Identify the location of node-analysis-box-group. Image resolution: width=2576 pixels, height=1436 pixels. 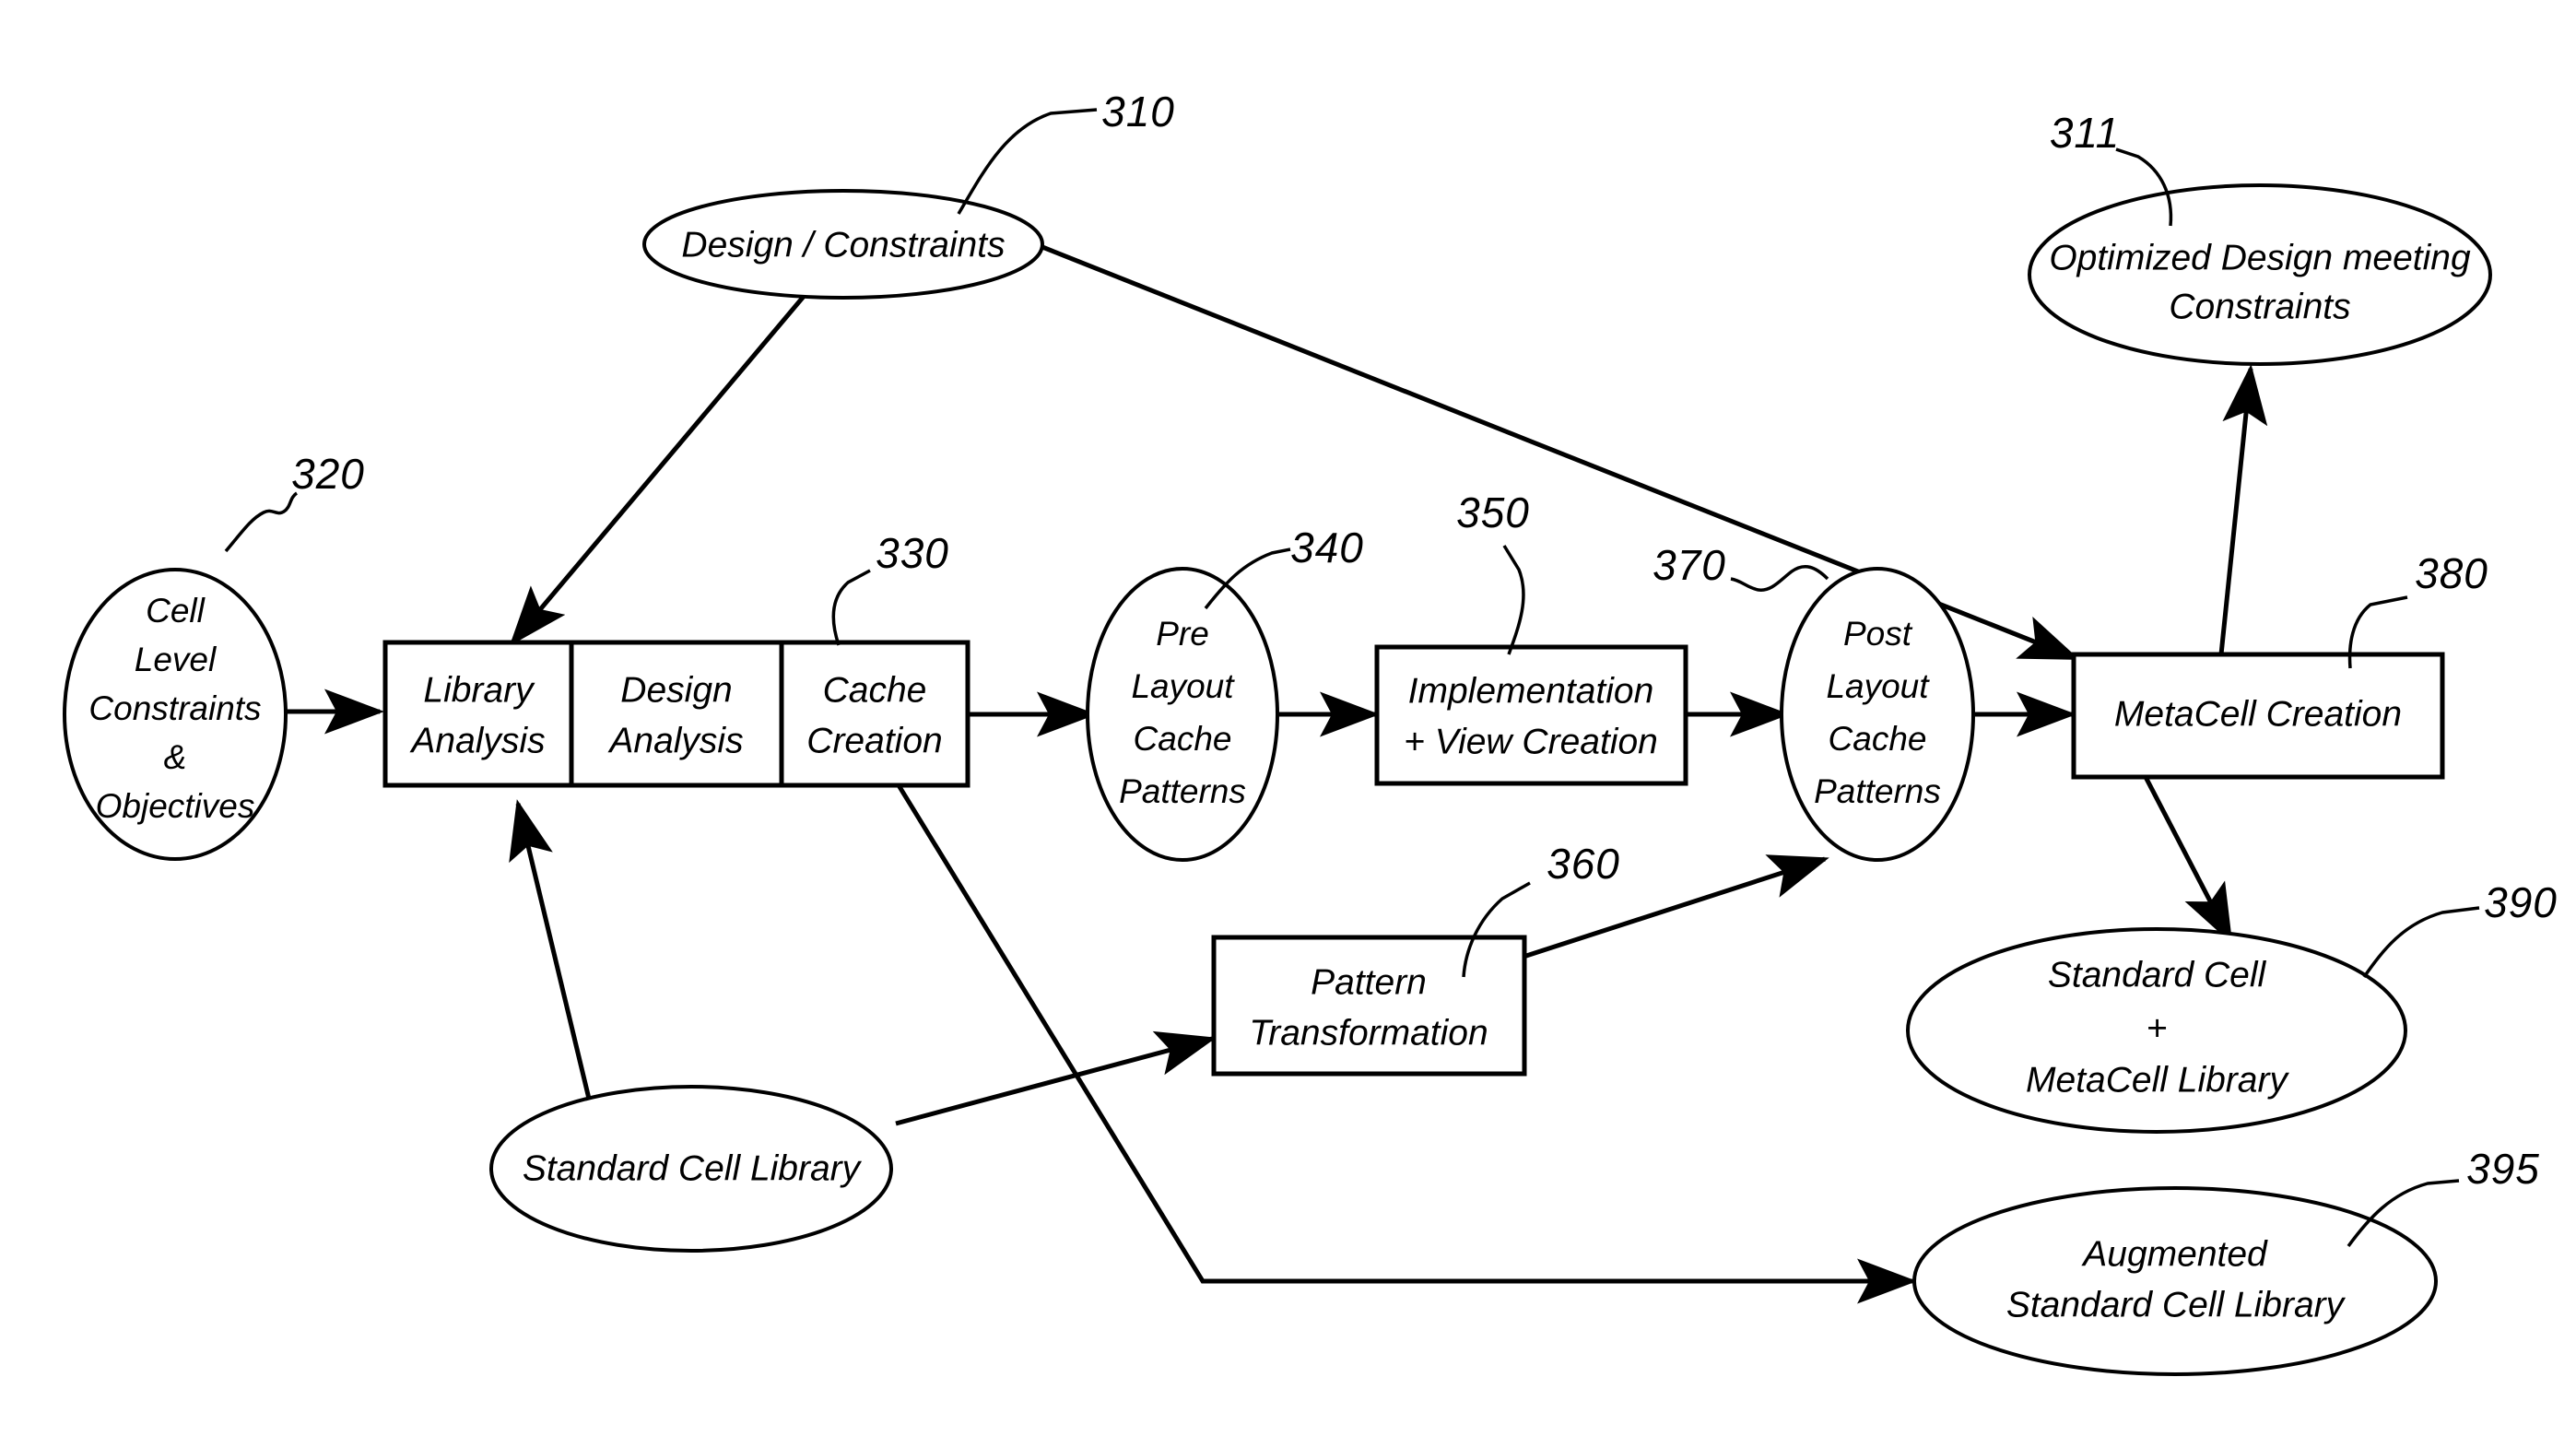
(676, 714).